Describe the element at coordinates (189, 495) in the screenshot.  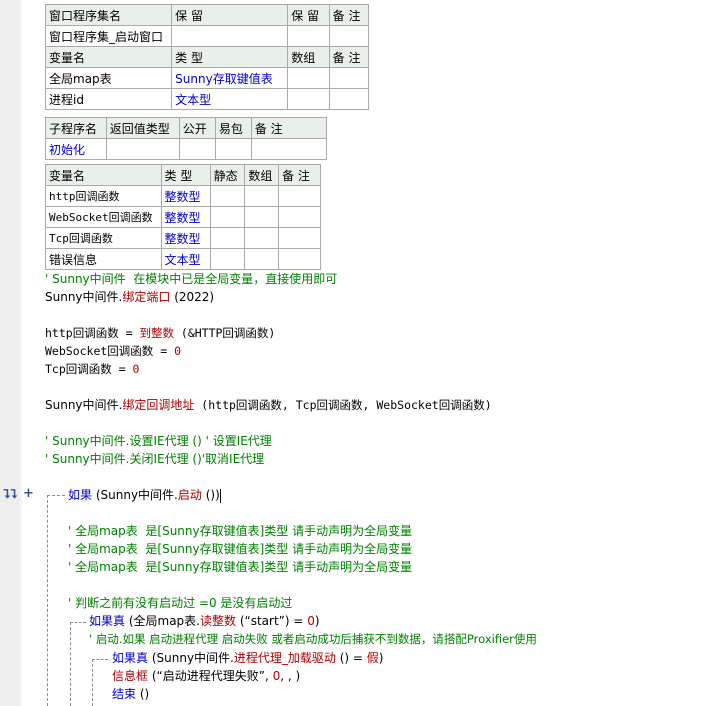
I see `code-method: 启动` at that location.